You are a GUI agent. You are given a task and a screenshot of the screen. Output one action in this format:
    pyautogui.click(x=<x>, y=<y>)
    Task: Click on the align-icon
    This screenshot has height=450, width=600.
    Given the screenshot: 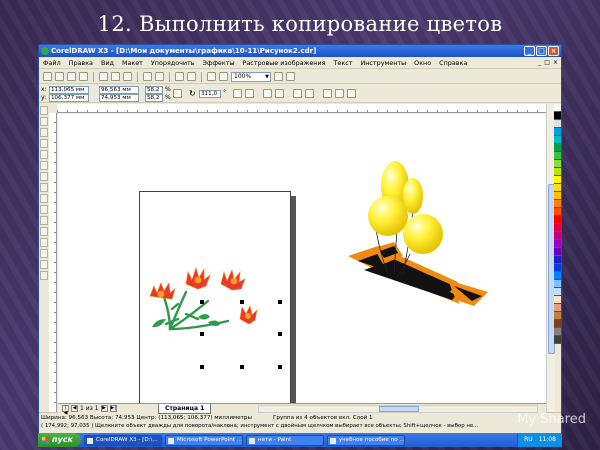 What is the action you would take?
    pyautogui.click(x=327, y=93)
    